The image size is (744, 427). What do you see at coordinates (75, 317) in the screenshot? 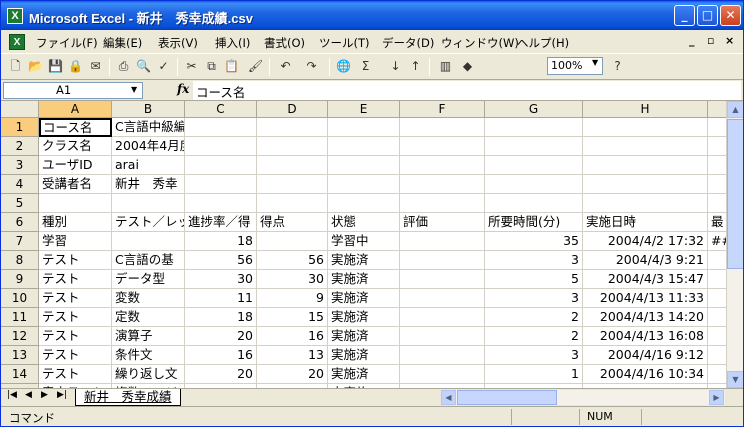
I see `cell-a11: テスト` at bounding box center [75, 317].